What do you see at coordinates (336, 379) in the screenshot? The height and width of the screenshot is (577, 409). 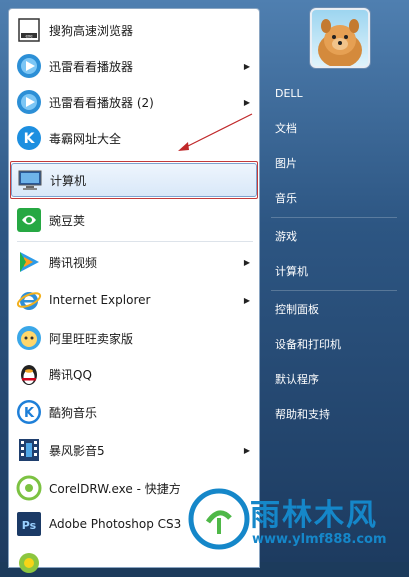 I see `places-item-default-programs: 默认程序` at bounding box center [336, 379].